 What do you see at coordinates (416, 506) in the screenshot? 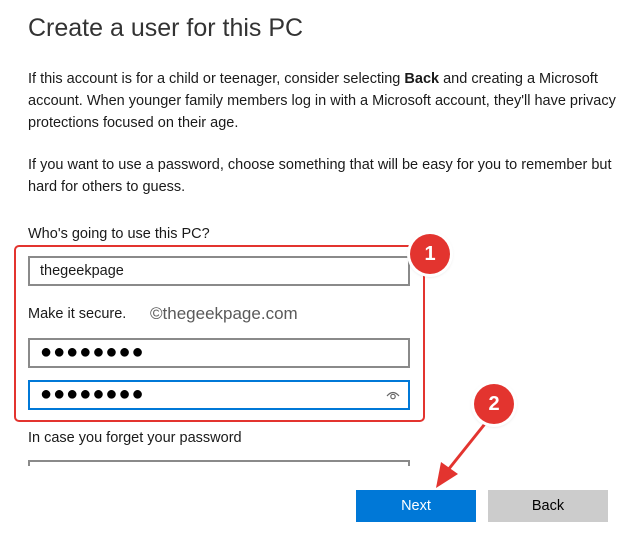
I see `next-button: Next` at bounding box center [416, 506].